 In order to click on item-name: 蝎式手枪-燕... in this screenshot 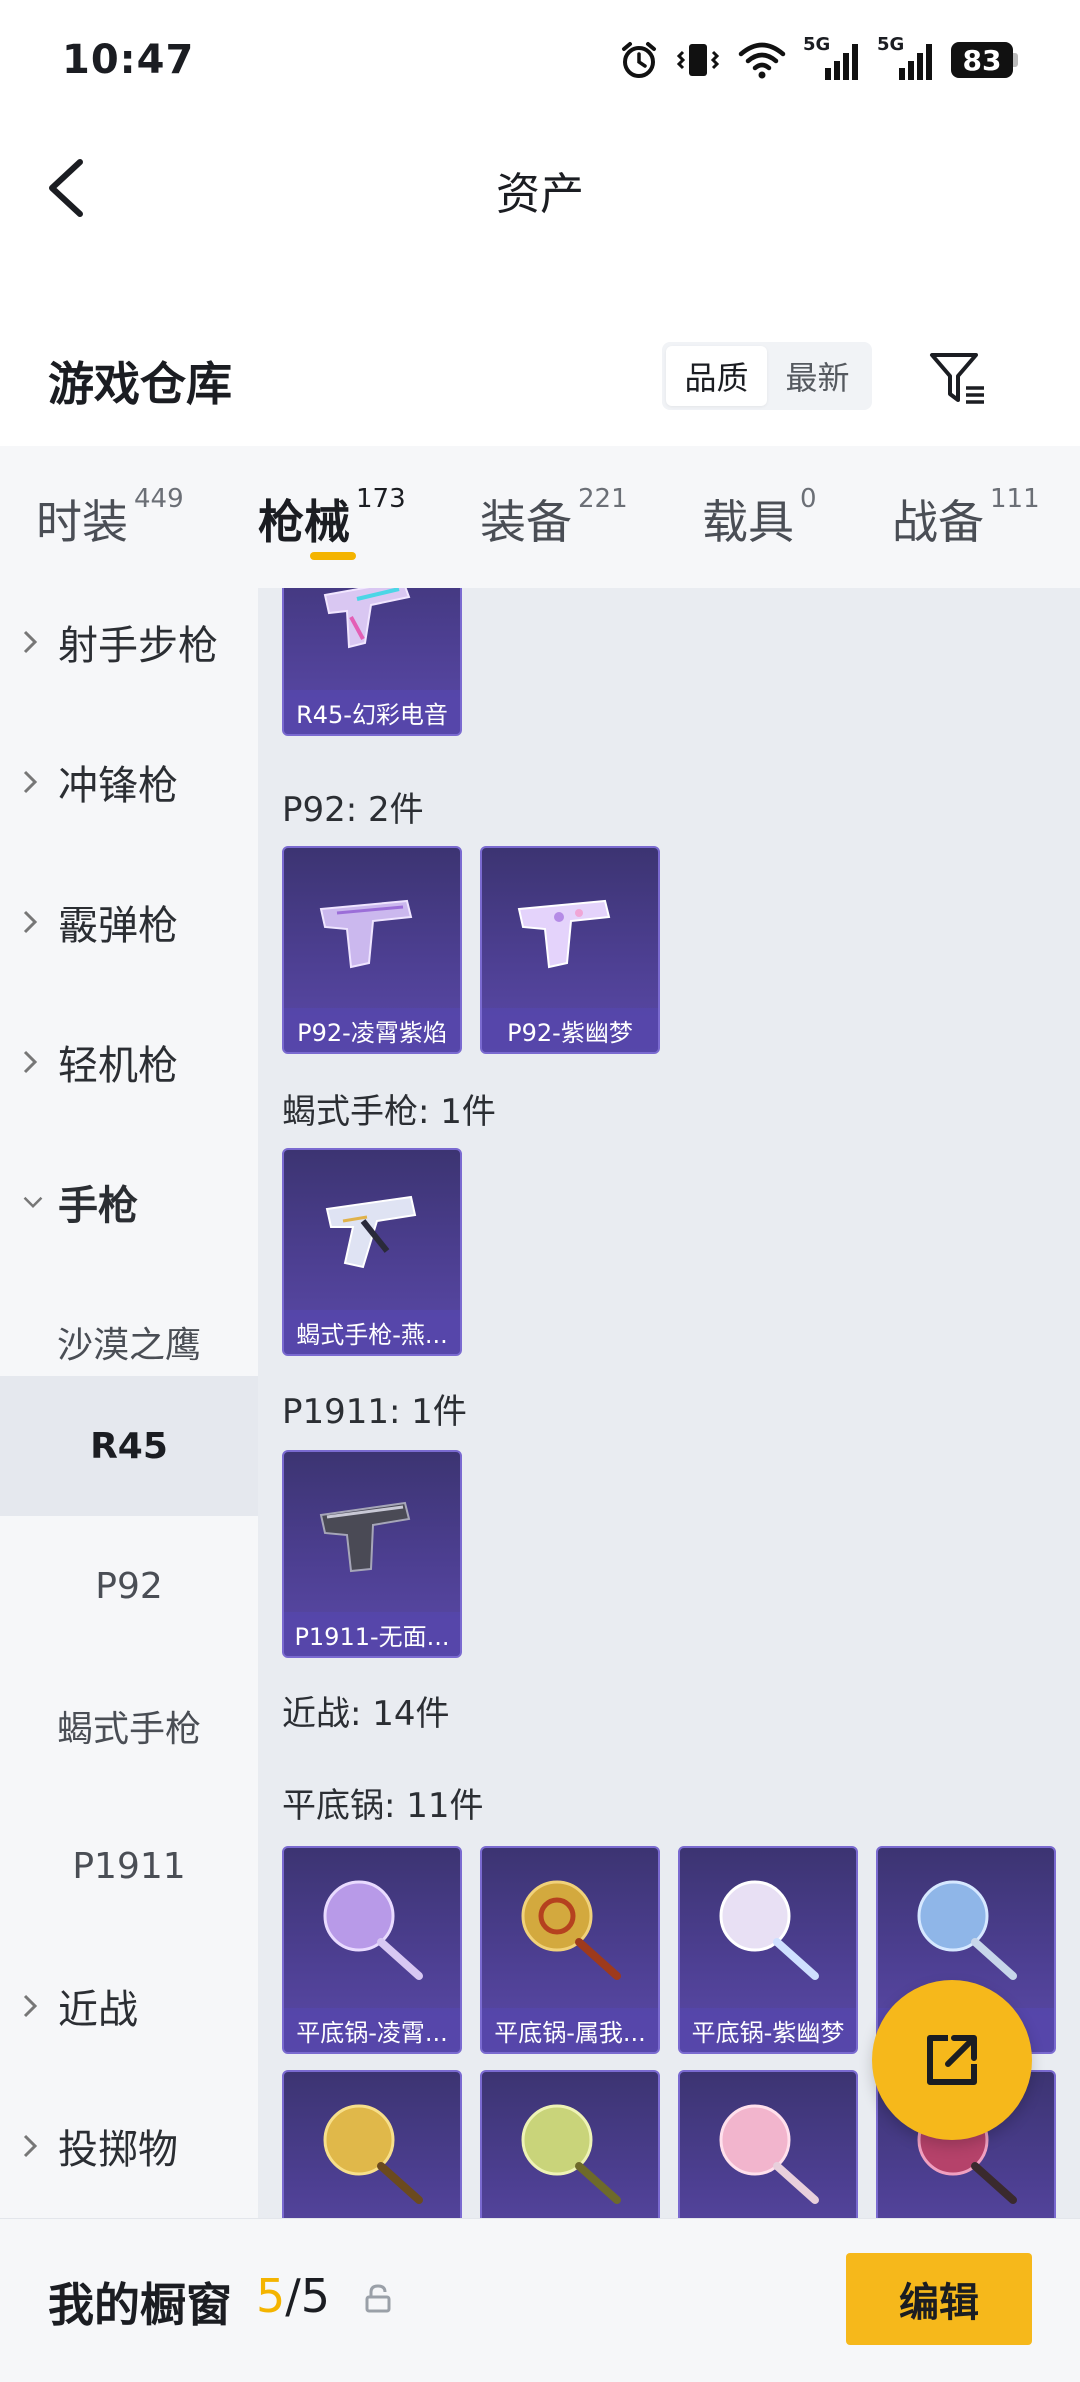, I will do `click(372, 1332)`.